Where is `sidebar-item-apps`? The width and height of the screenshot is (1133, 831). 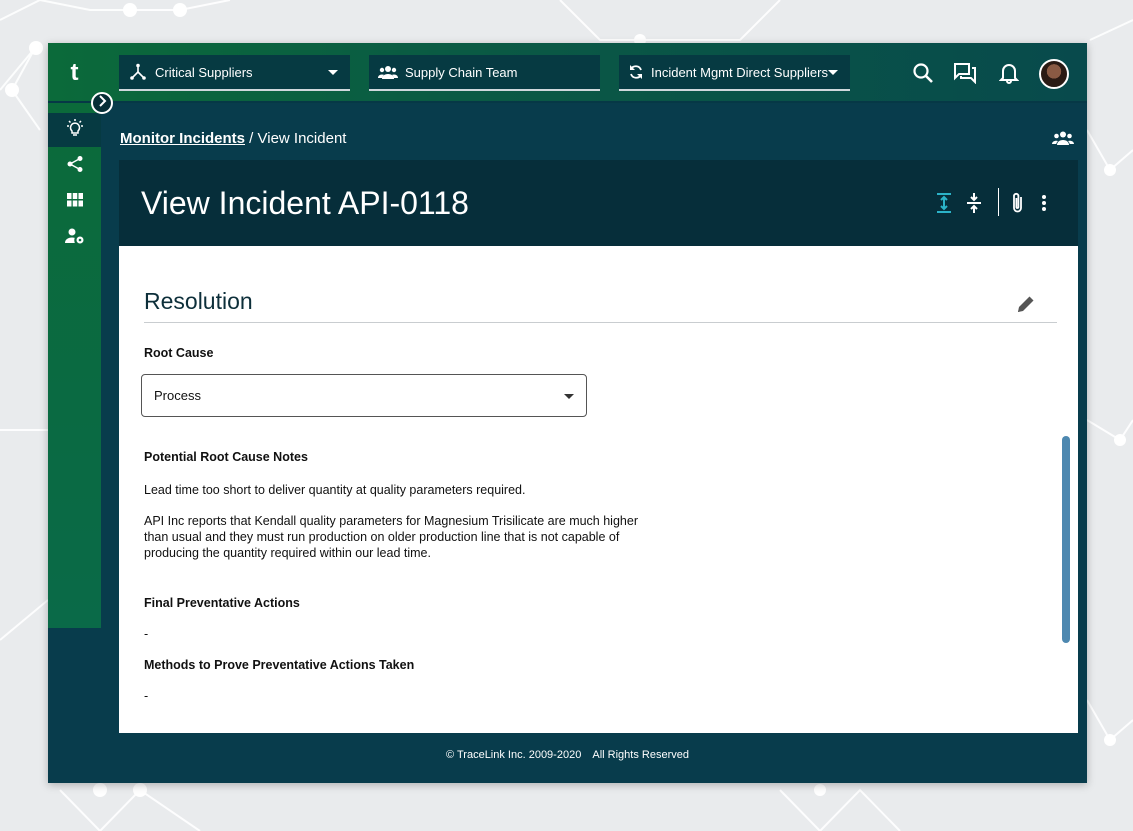
sidebar-item-apps is located at coordinates (74, 202).